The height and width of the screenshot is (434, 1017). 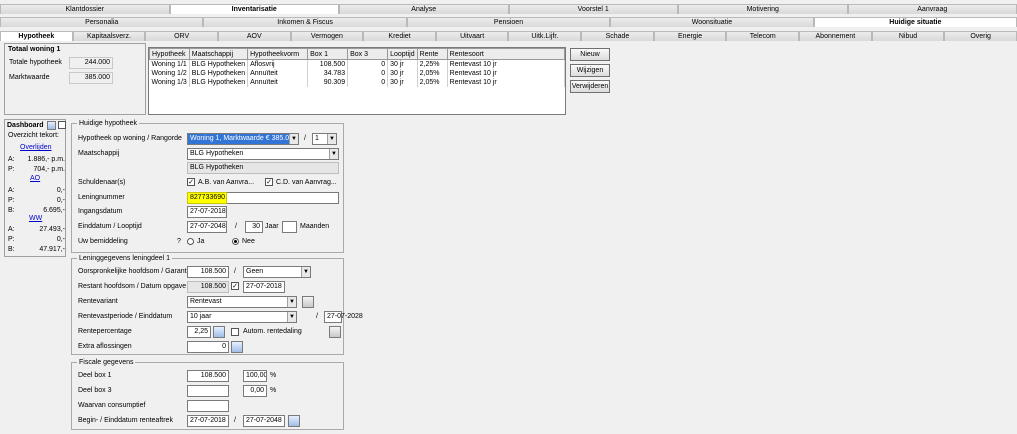 What do you see at coordinates (62, 125) in the screenshot?
I see `dashboard-checkbox` at bounding box center [62, 125].